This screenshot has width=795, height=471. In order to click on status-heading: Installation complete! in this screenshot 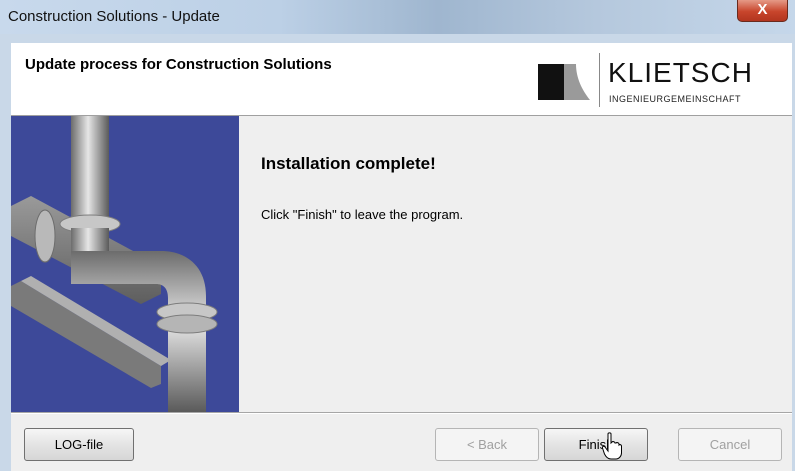, I will do `click(348, 163)`.